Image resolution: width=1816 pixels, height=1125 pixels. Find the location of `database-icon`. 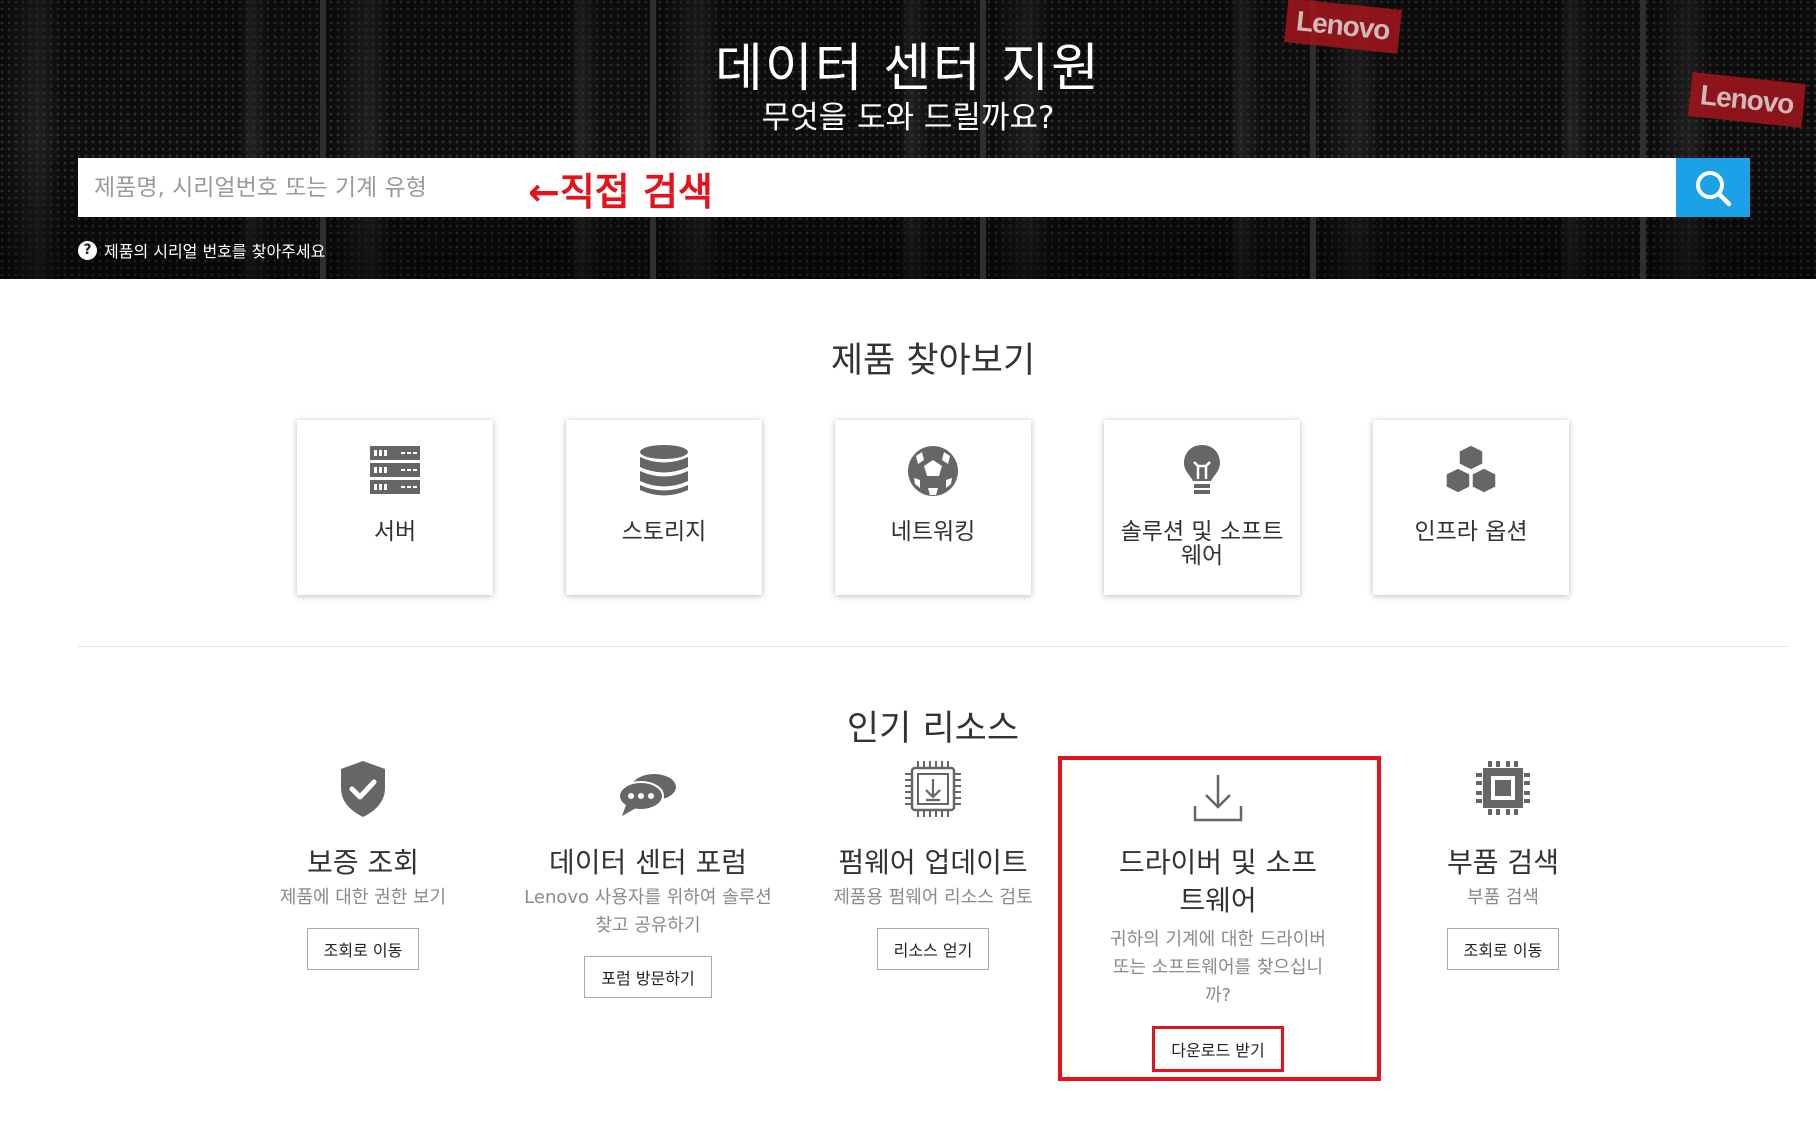

database-icon is located at coordinates (664, 470).